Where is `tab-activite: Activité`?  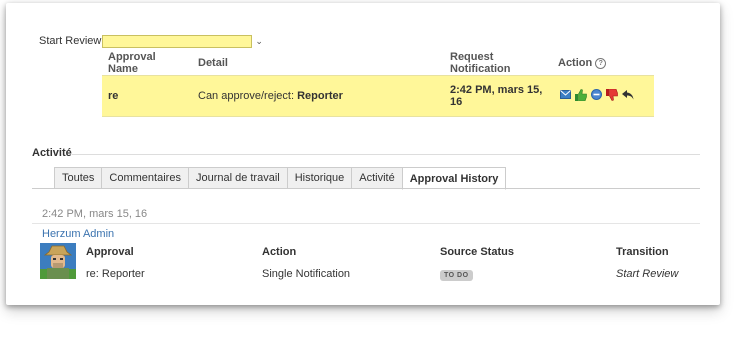 tab-activite: Activité is located at coordinates (377, 178).